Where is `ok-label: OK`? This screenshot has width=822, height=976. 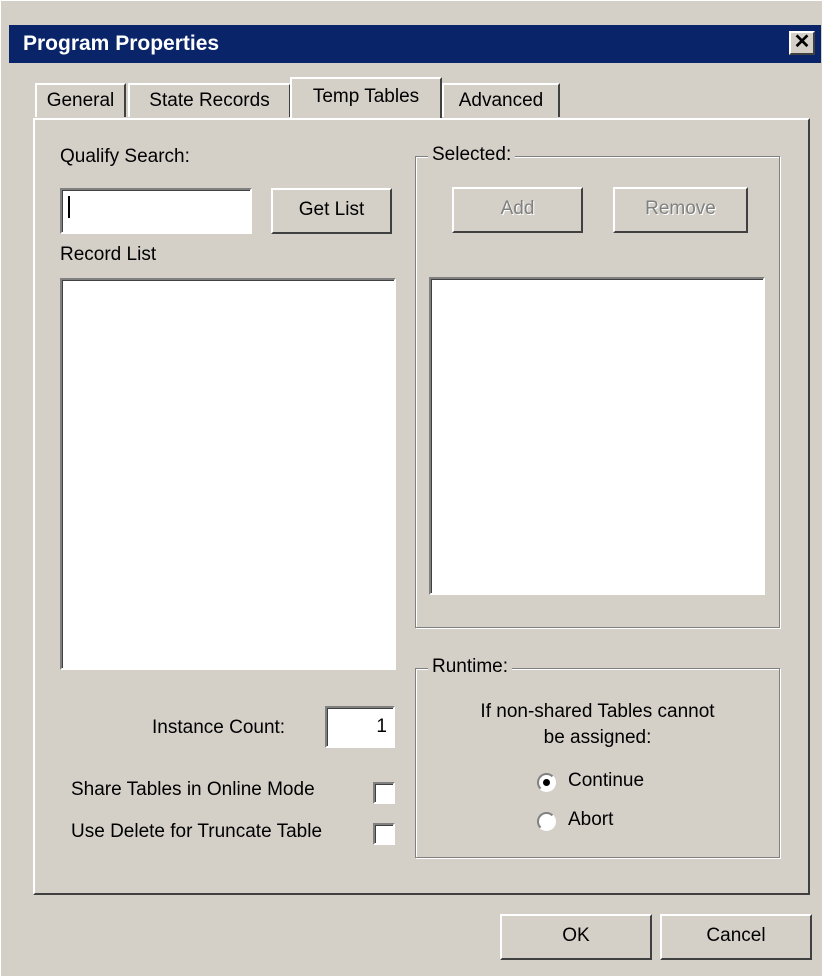 ok-label: OK is located at coordinates (576, 935).